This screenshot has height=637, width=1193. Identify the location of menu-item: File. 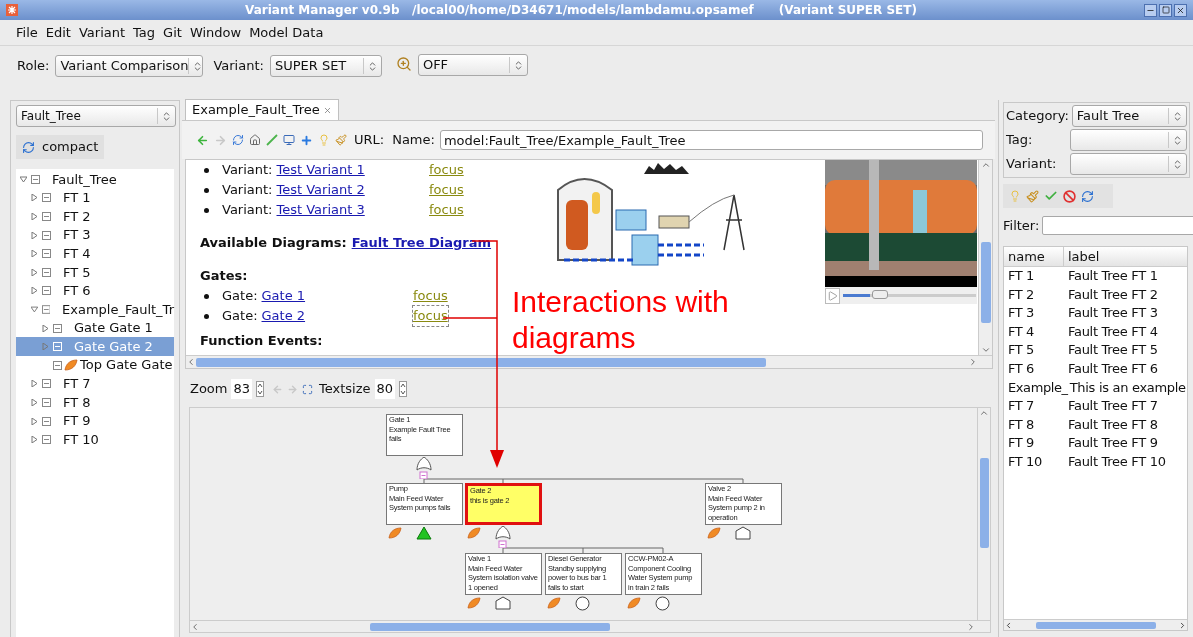
(27, 32).